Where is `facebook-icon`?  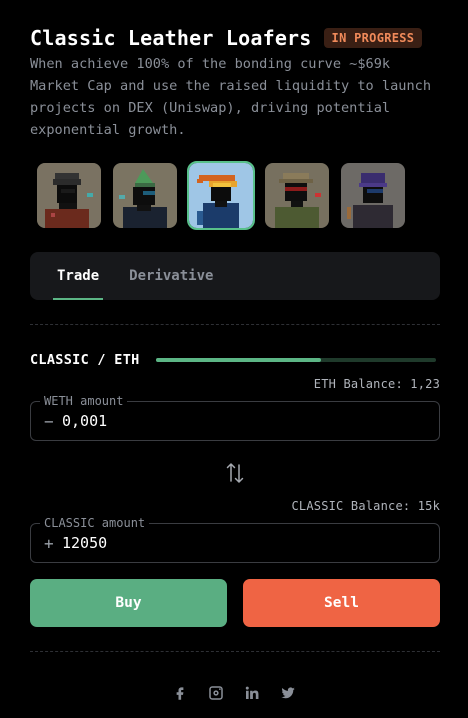
facebook-icon is located at coordinates (180, 693).